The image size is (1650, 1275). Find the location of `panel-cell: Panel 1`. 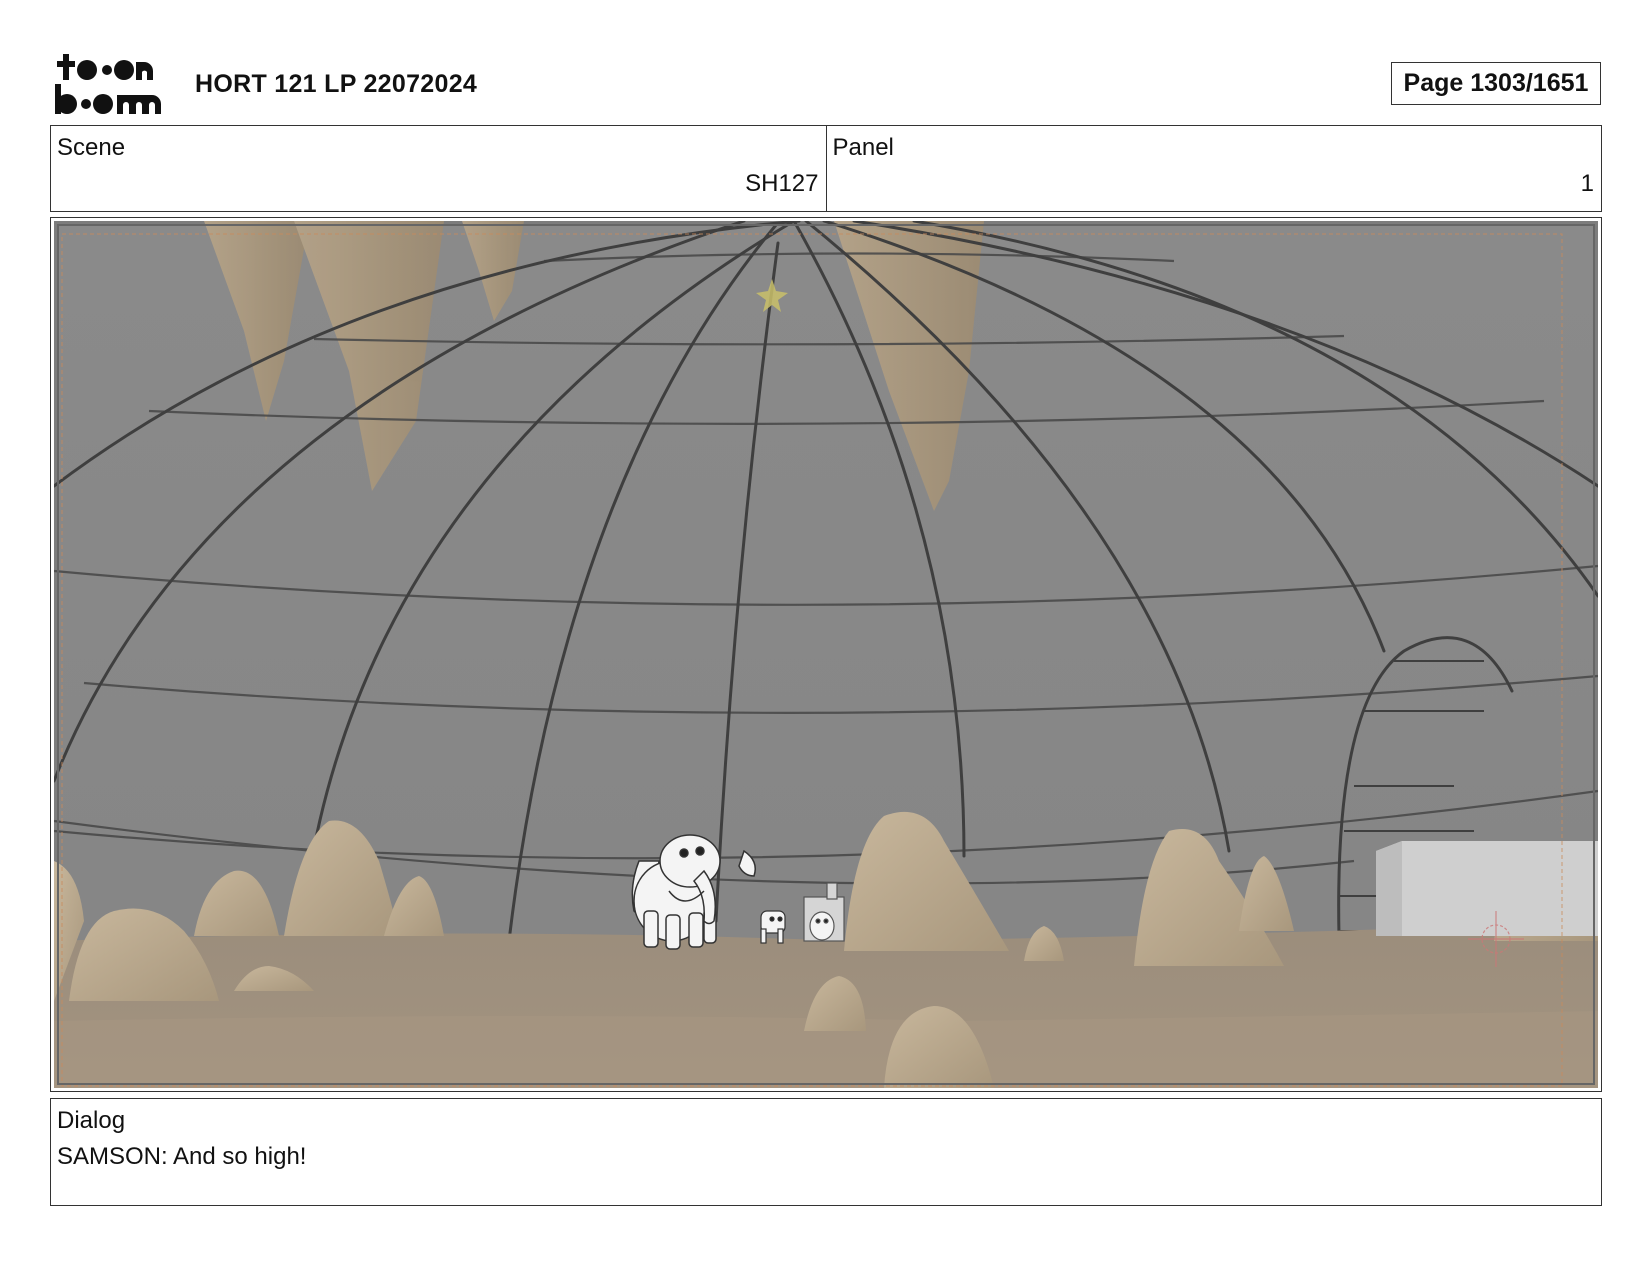

panel-cell: Panel 1 is located at coordinates (1213, 168).